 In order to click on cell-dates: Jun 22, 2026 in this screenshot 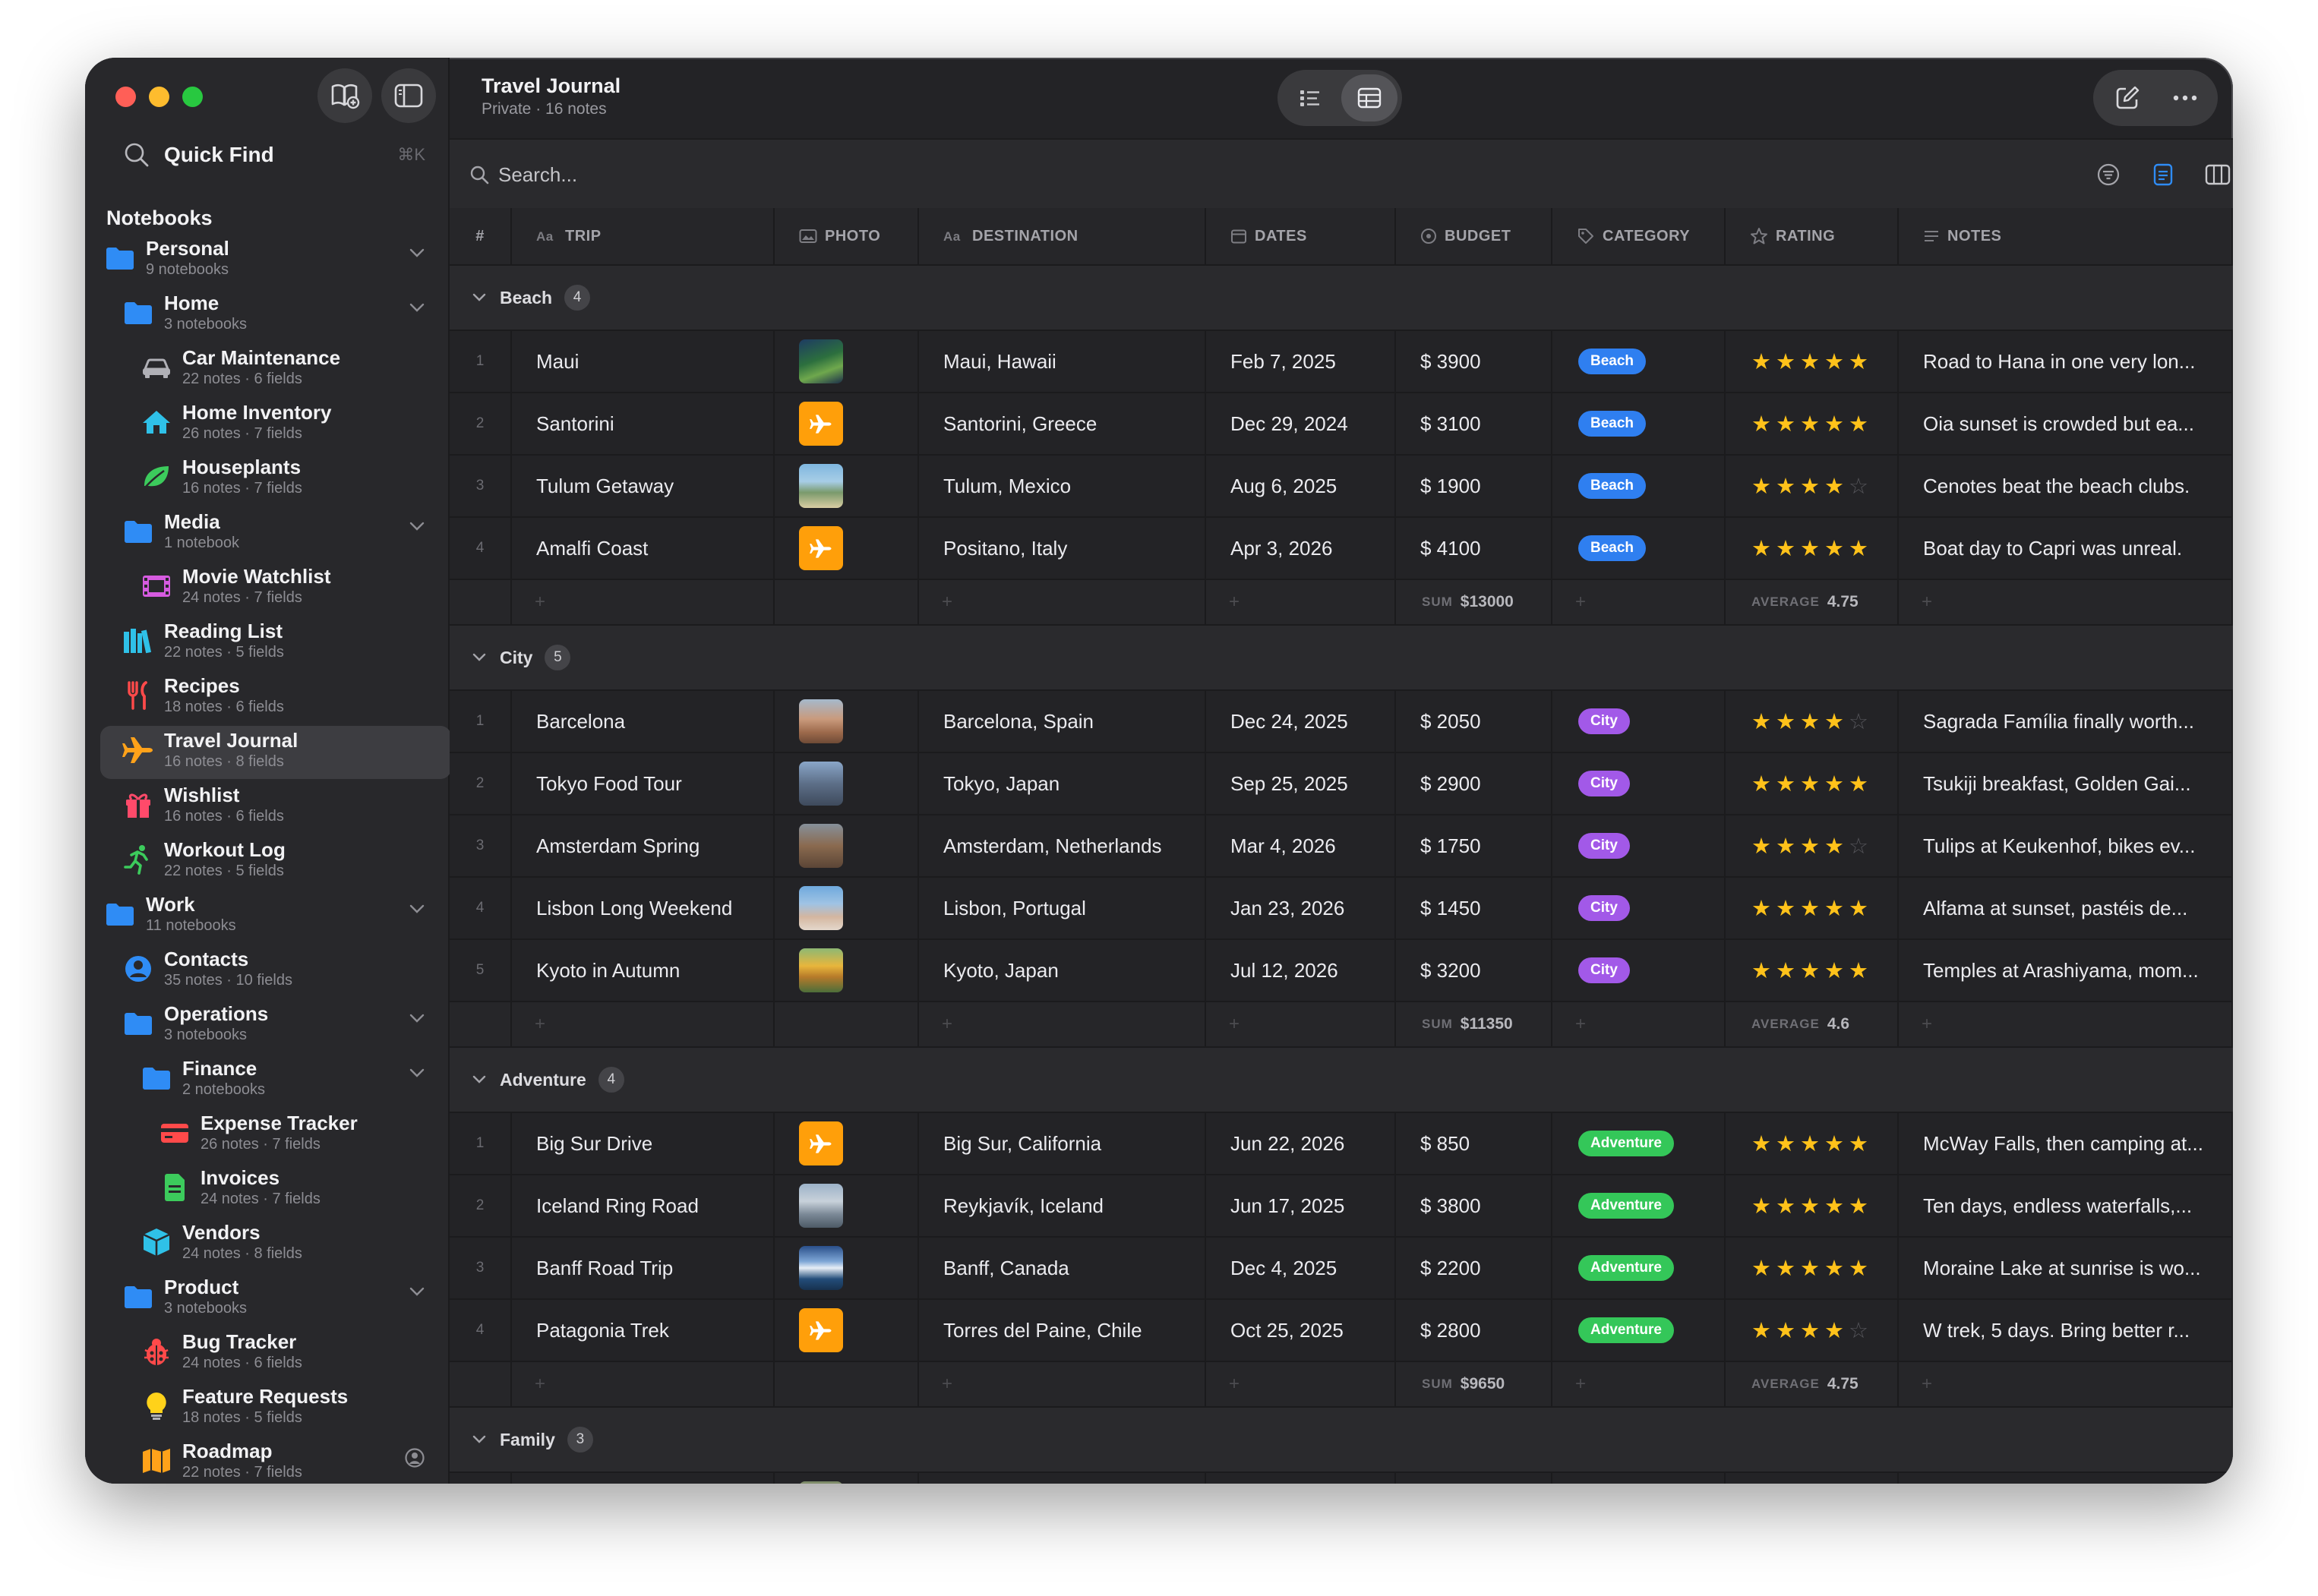, I will do `click(1301, 1143)`.